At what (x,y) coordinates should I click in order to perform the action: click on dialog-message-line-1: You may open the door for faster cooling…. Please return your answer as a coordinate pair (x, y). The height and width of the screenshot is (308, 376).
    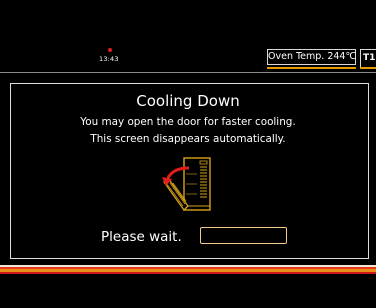
    Looking at the image, I should click on (188, 122).